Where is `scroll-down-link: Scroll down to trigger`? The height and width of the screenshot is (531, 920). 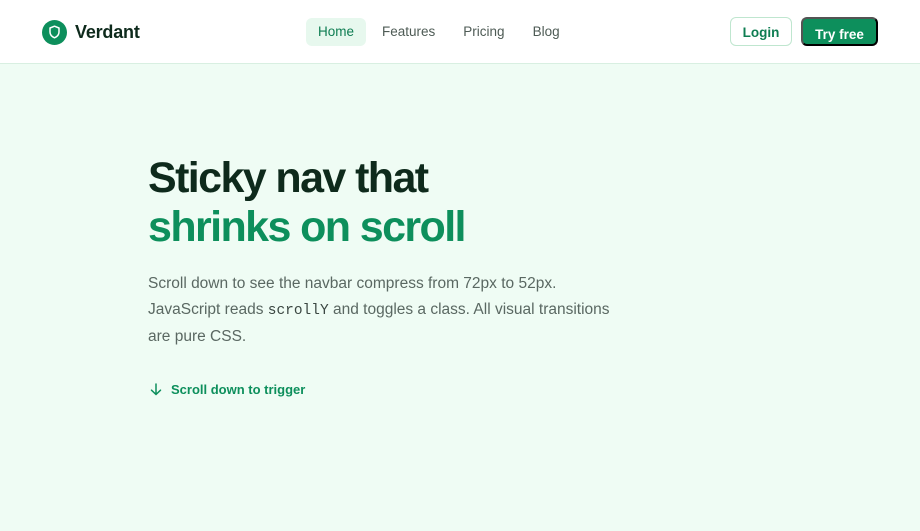
scroll-down-link: Scroll down to trigger is located at coordinates (227, 389).